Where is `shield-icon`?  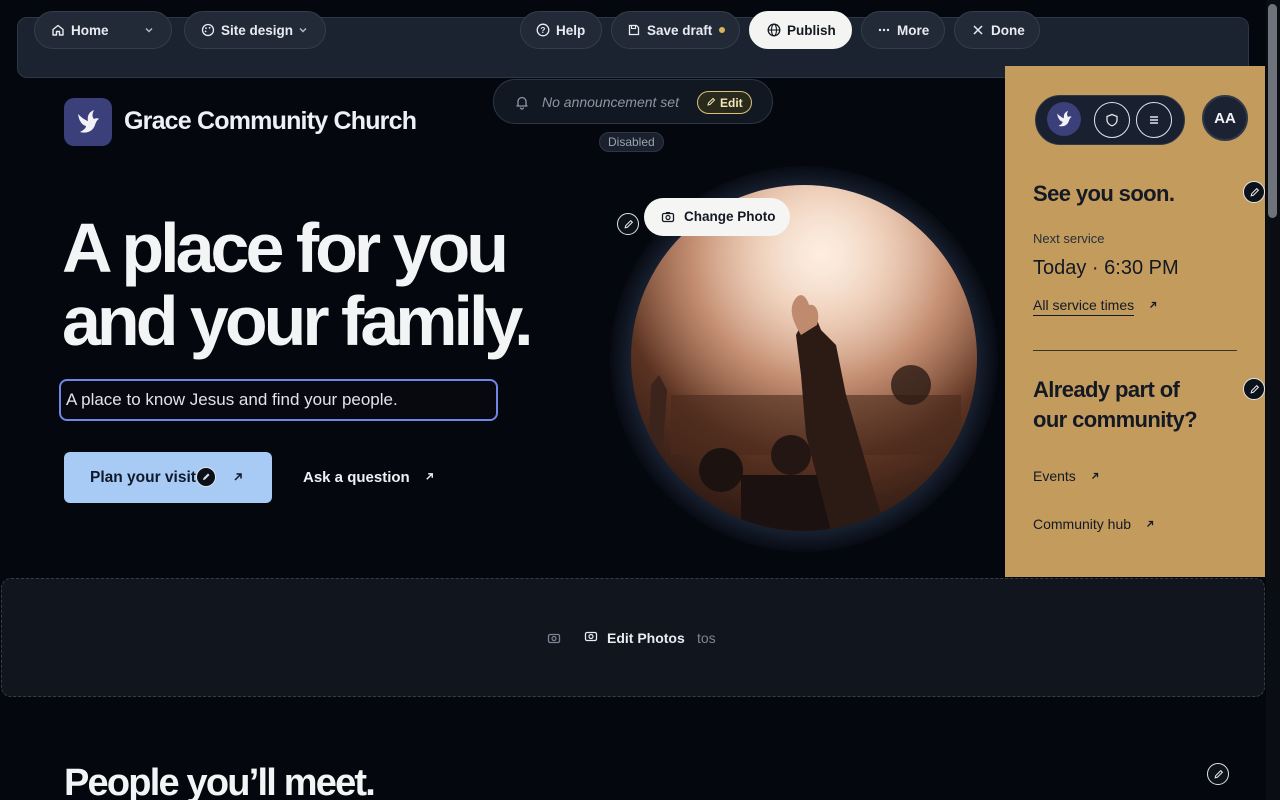
shield-icon is located at coordinates (1112, 120).